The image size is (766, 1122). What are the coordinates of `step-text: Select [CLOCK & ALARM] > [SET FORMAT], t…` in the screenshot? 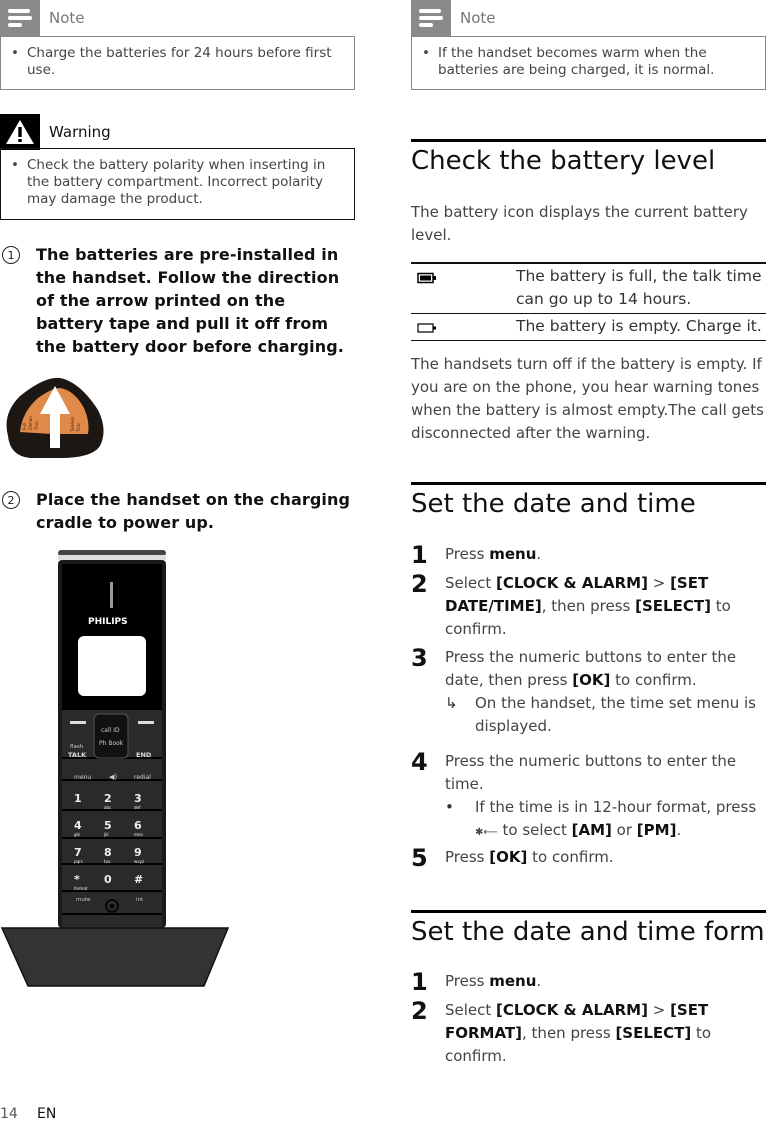 It's located at (578, 1033).